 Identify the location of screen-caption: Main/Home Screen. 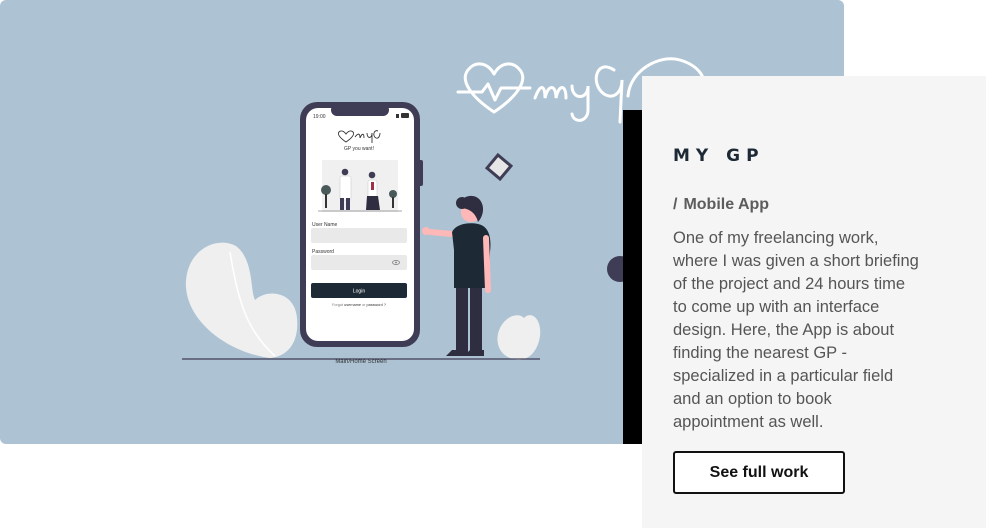
(360, 362).